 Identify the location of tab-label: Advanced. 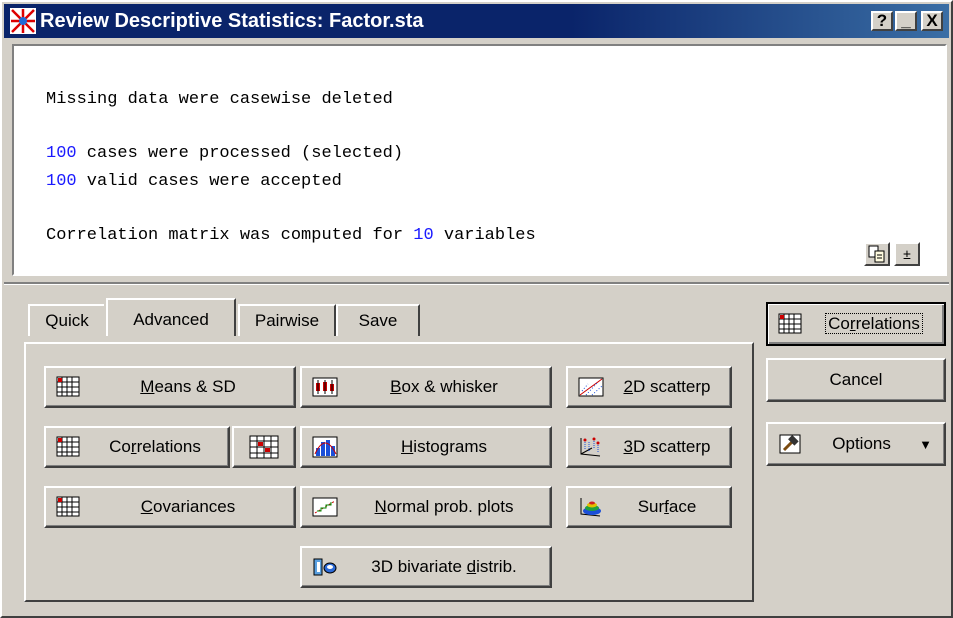
(171, 319).